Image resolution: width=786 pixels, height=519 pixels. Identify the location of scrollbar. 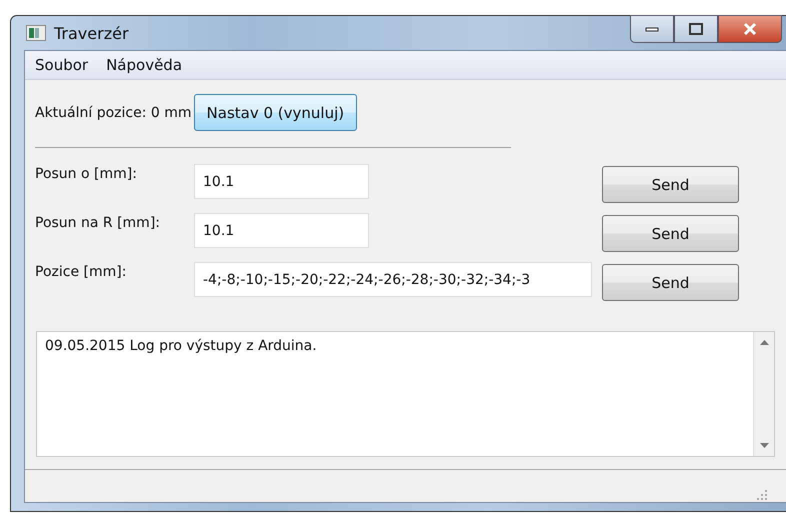
(763, 394).